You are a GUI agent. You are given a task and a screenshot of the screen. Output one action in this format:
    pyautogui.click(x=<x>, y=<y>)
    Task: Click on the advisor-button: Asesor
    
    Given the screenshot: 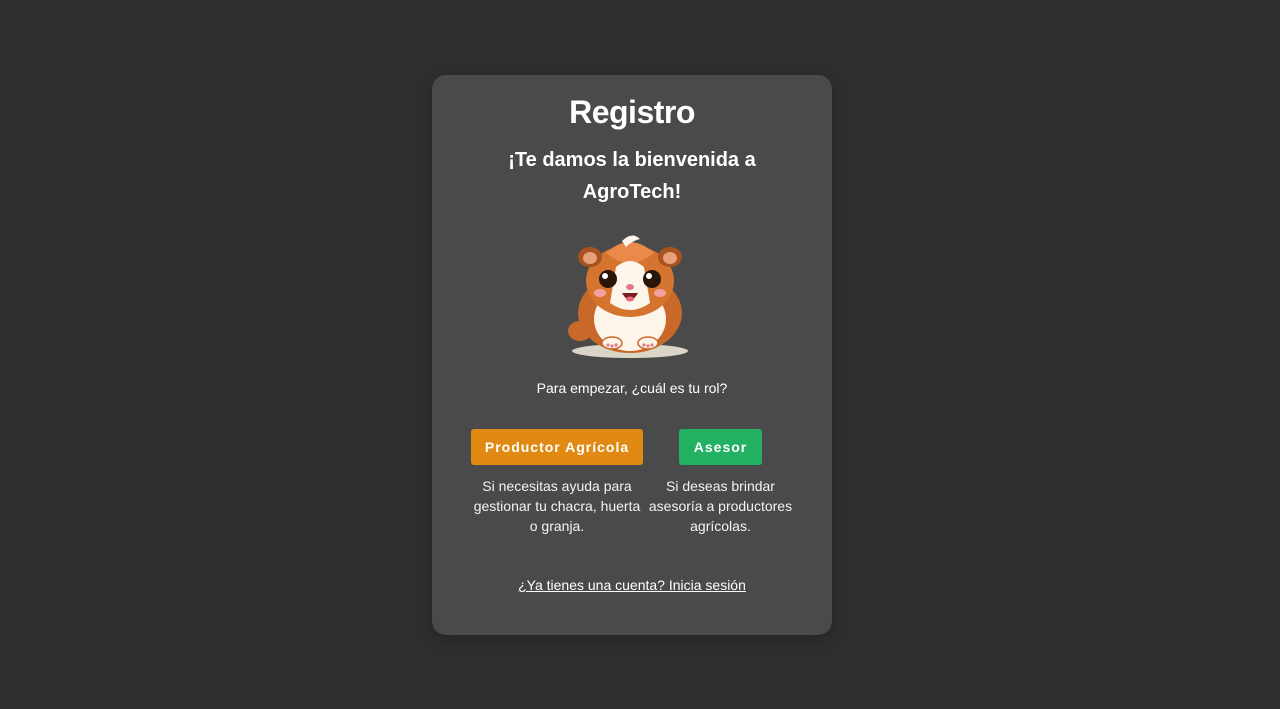 What is the action you would take?
    pyautogui.click(x=720, y=447)
    